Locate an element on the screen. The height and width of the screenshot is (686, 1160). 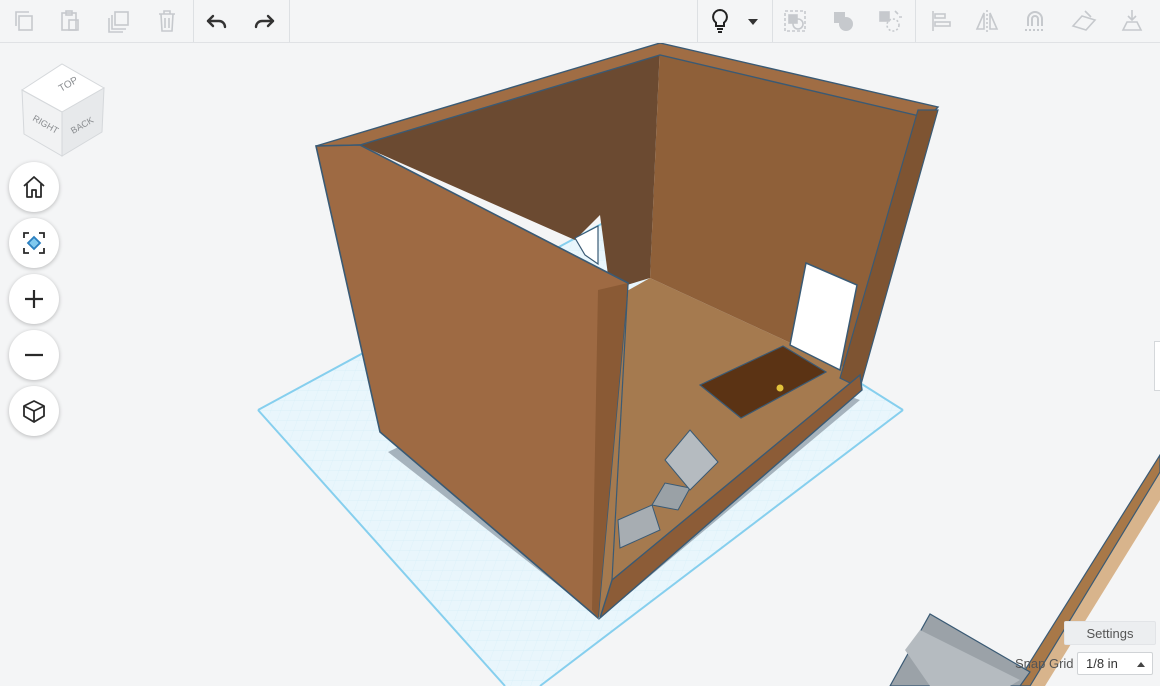
drop-button is located at coordinates (1132, 21).